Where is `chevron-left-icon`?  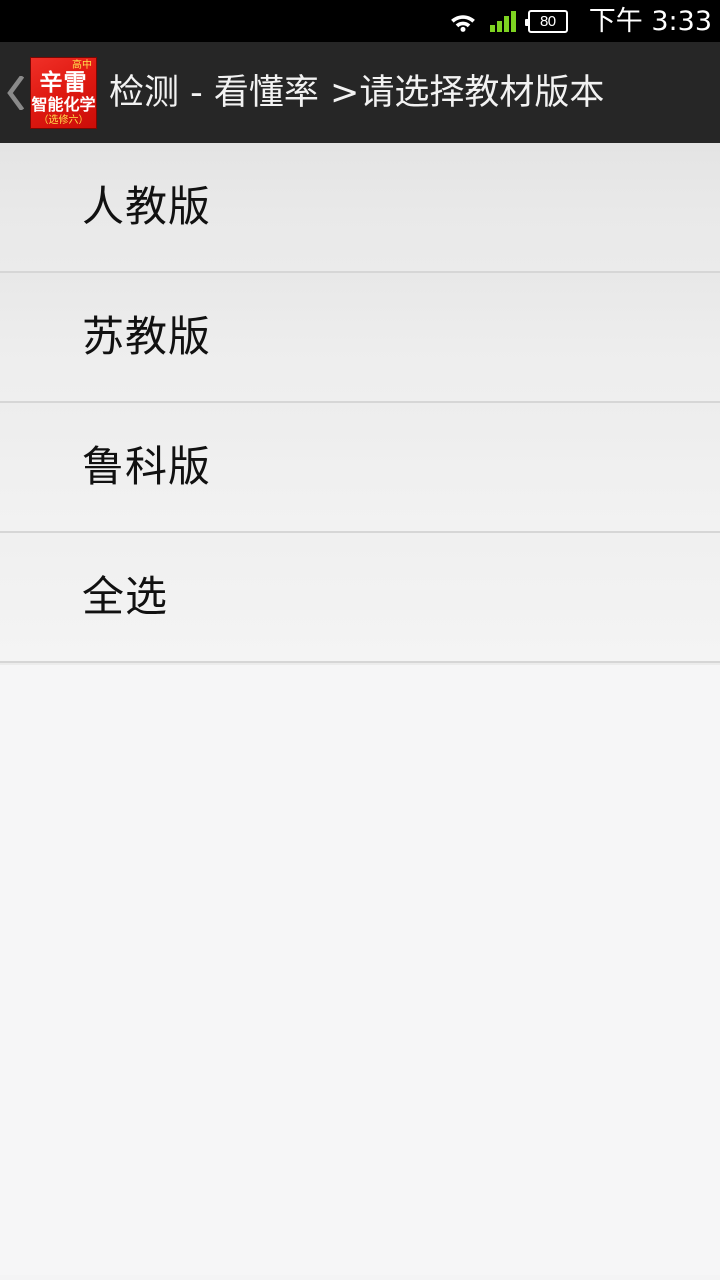 chevron-left-icon is located at coordinates (15, 92).